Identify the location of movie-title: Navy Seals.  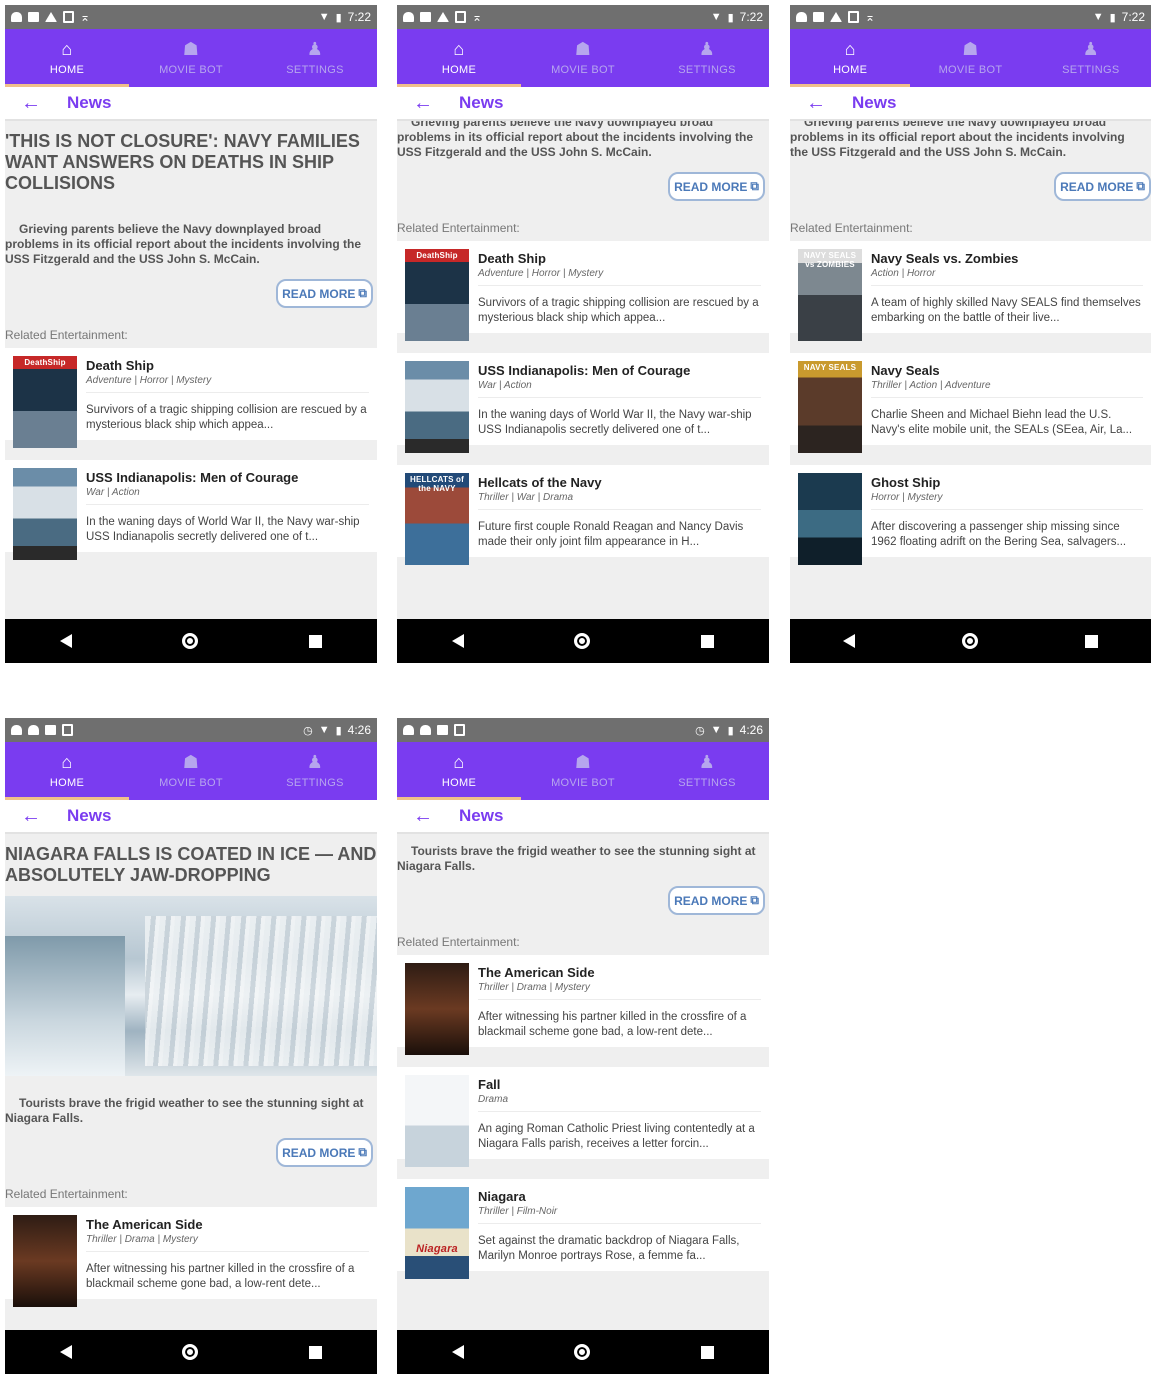
(905, 370).